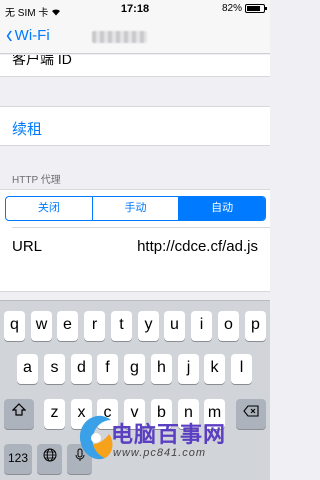 The width and height of the screenshot is (320, 480). What do you see at coordinates (231, 8) in the screenshot?
I see `battery-percent: 82%` at bounding box center [231, 8].